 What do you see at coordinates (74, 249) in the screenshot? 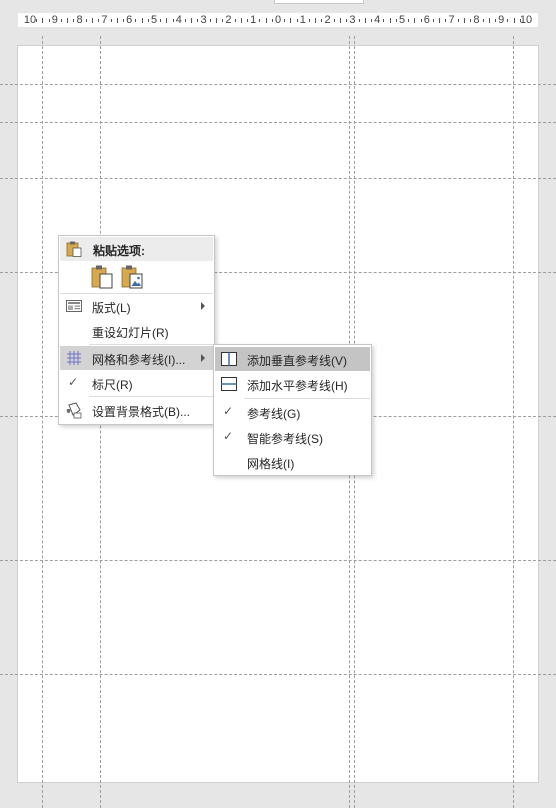
I see `paste-icon` at bounding box center [74, 249].